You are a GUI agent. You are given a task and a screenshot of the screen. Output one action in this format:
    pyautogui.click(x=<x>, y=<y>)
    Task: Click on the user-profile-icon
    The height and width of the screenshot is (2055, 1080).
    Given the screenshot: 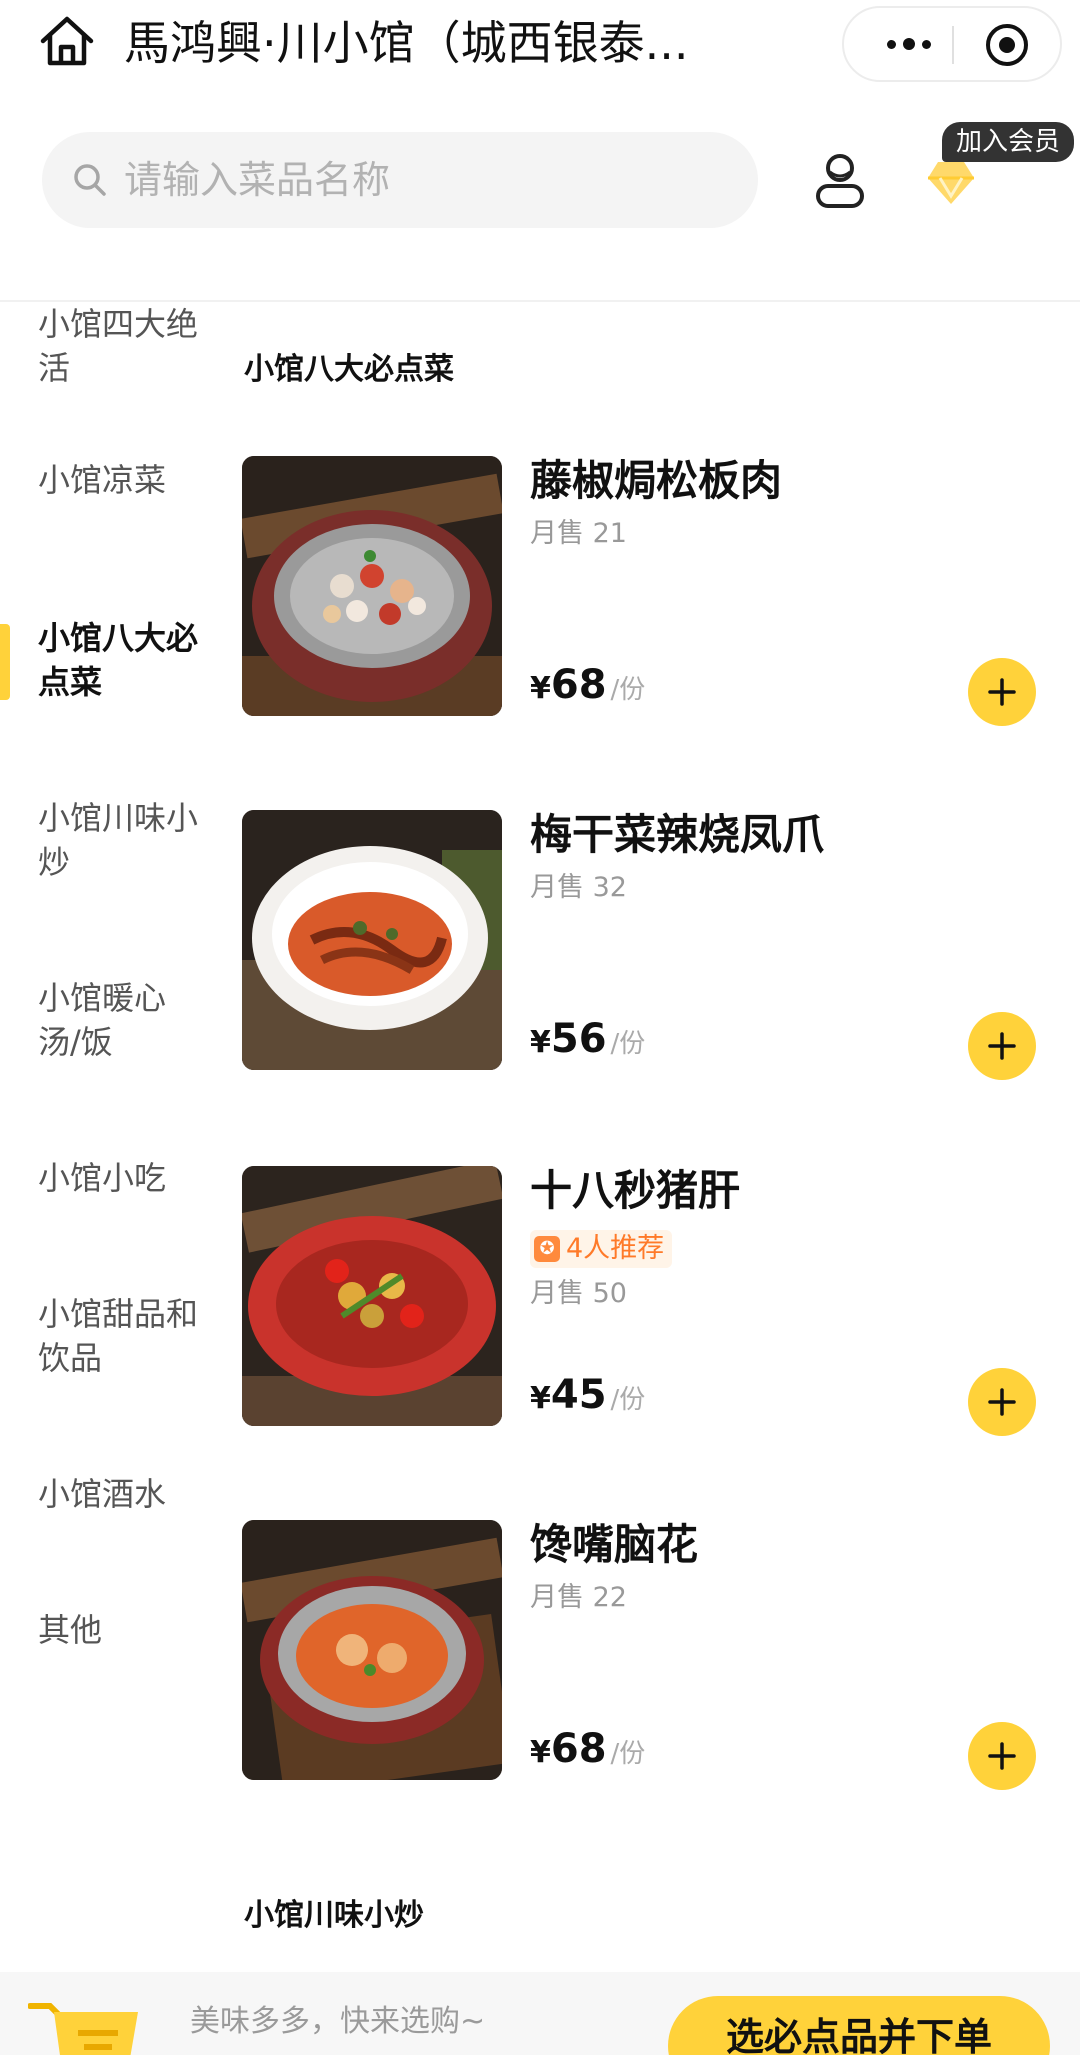 What is the action you would take?
    pyautogui.click(x=840, y=181)
    